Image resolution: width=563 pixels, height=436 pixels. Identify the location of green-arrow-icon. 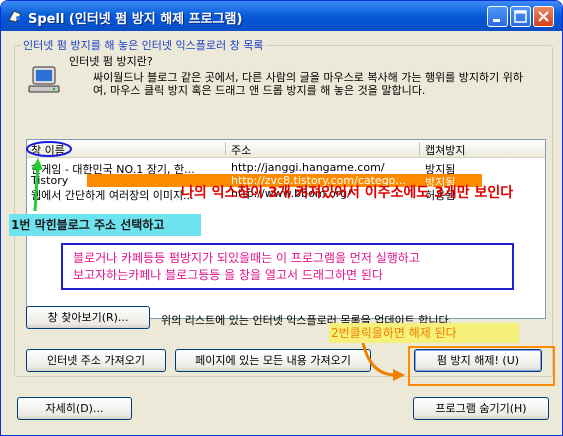
(36, 187).